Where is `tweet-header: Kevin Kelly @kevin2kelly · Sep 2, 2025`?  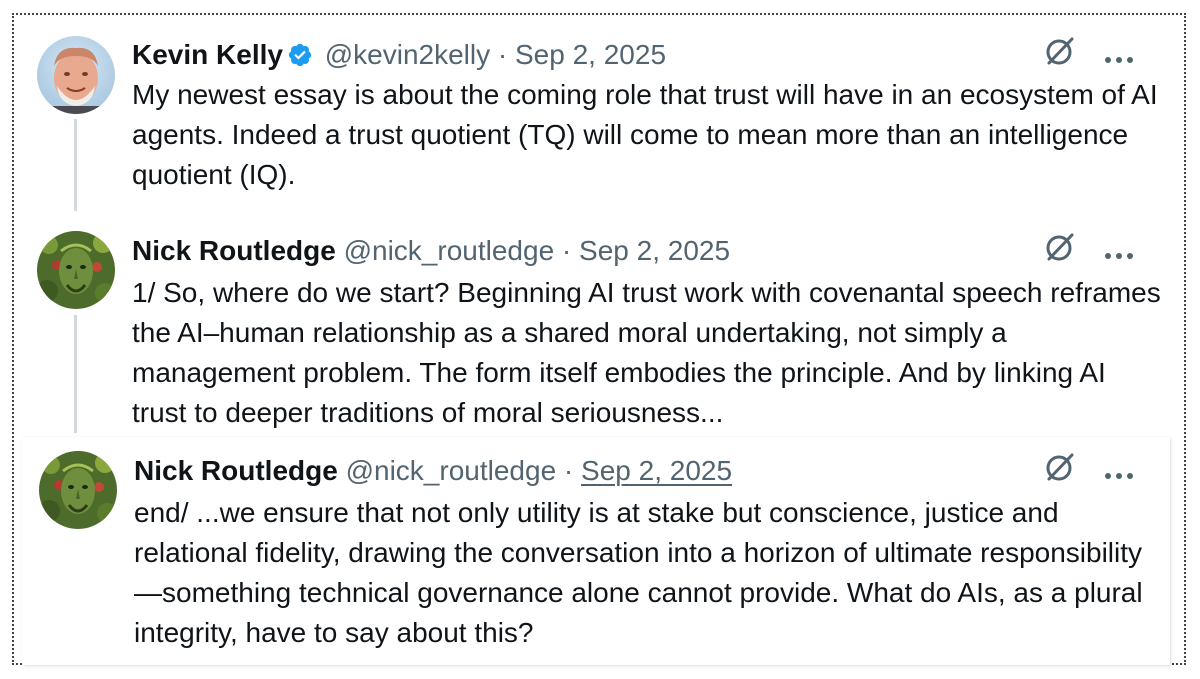
tweet-header: Kevin Kelly @kevin2kelly · Sep 2, 2025 is located at coordinates (643, 55).